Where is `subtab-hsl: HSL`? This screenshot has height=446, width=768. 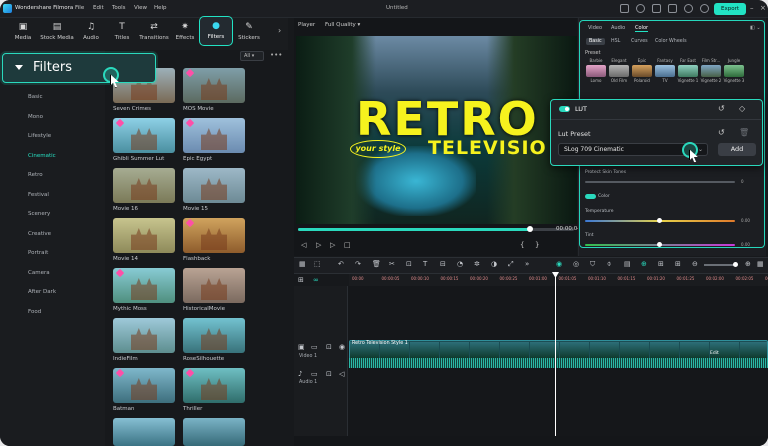
subtab-hsl: HSL is located at coordinates (615, 41).